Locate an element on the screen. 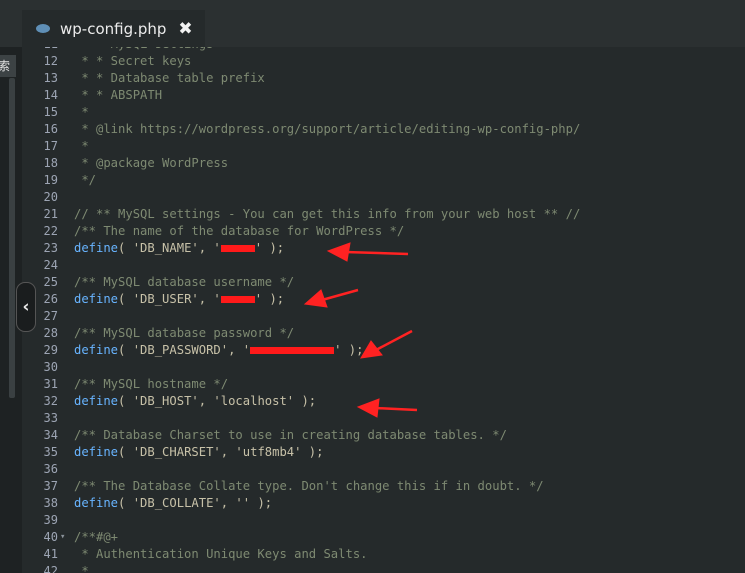 The image size is (745, 573). collapse-sidebar-button: ‹ is located at coordinates (26, 307).